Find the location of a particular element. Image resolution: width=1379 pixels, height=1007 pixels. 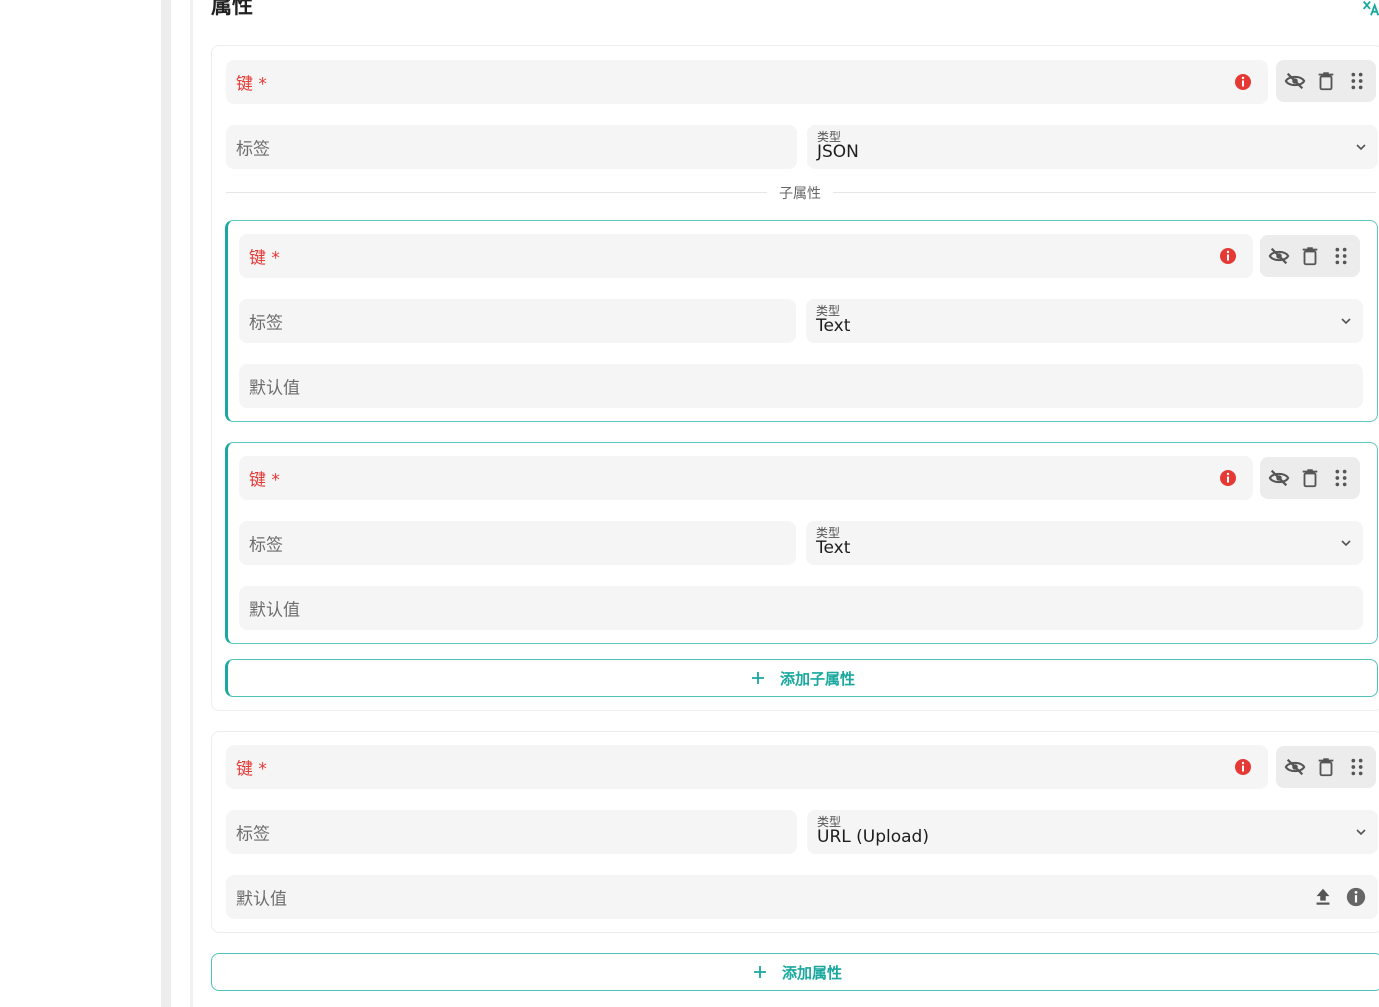

info-icon is located at coordinates (1356, 897).